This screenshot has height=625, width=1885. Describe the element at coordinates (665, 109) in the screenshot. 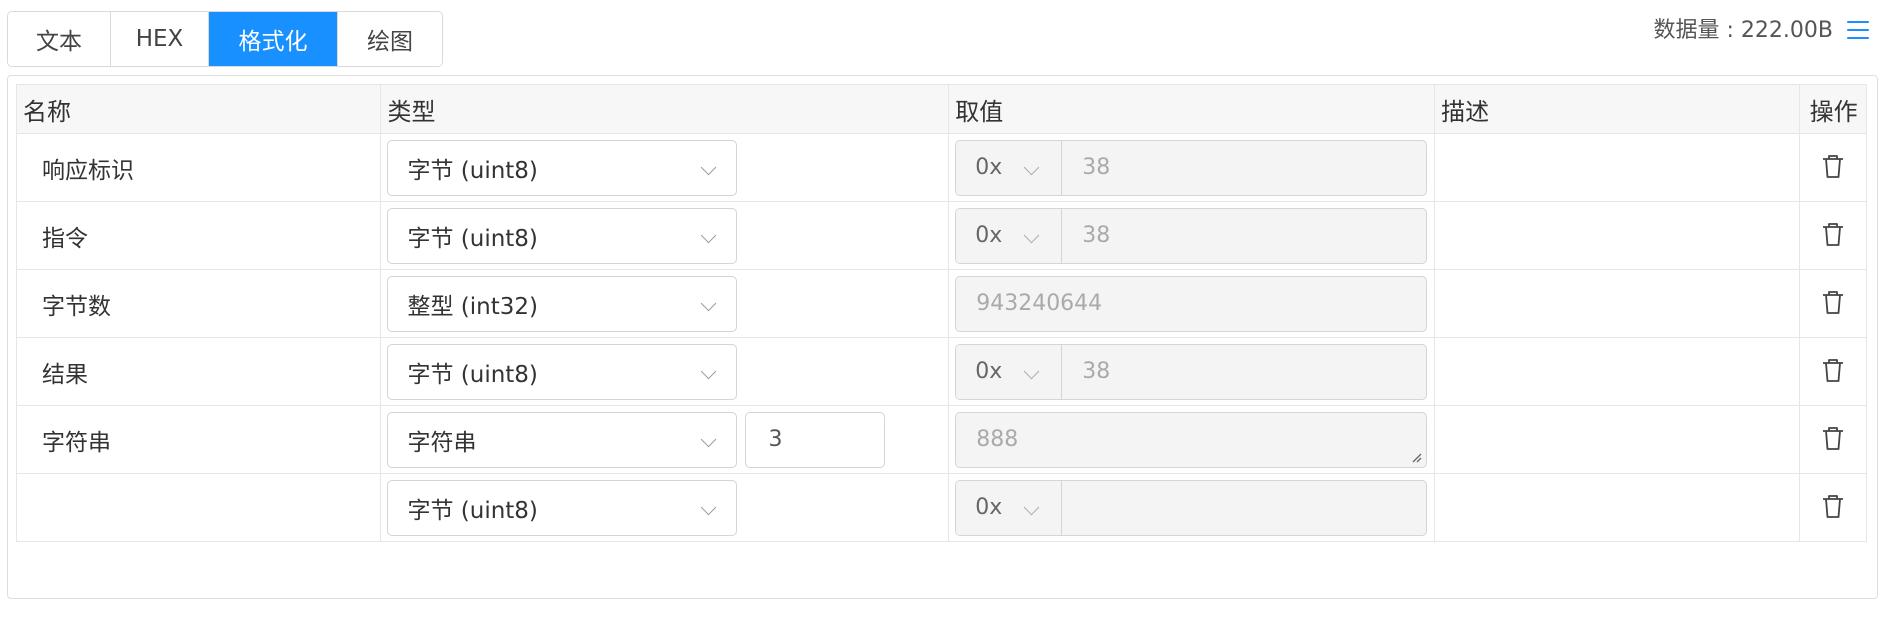

I see `header-type: 类型` at that location.